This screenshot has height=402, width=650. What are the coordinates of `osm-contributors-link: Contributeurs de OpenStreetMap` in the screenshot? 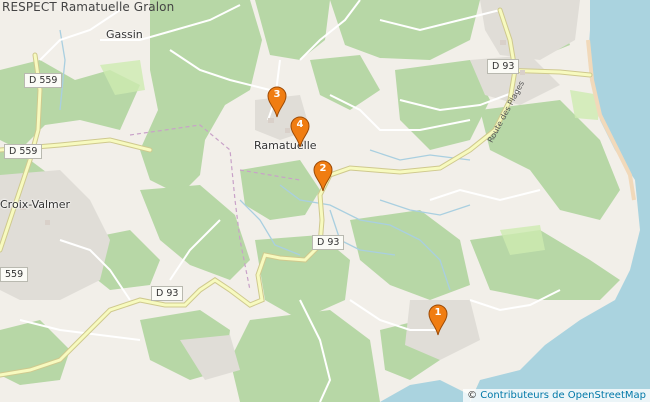 It's located at (563, 395).